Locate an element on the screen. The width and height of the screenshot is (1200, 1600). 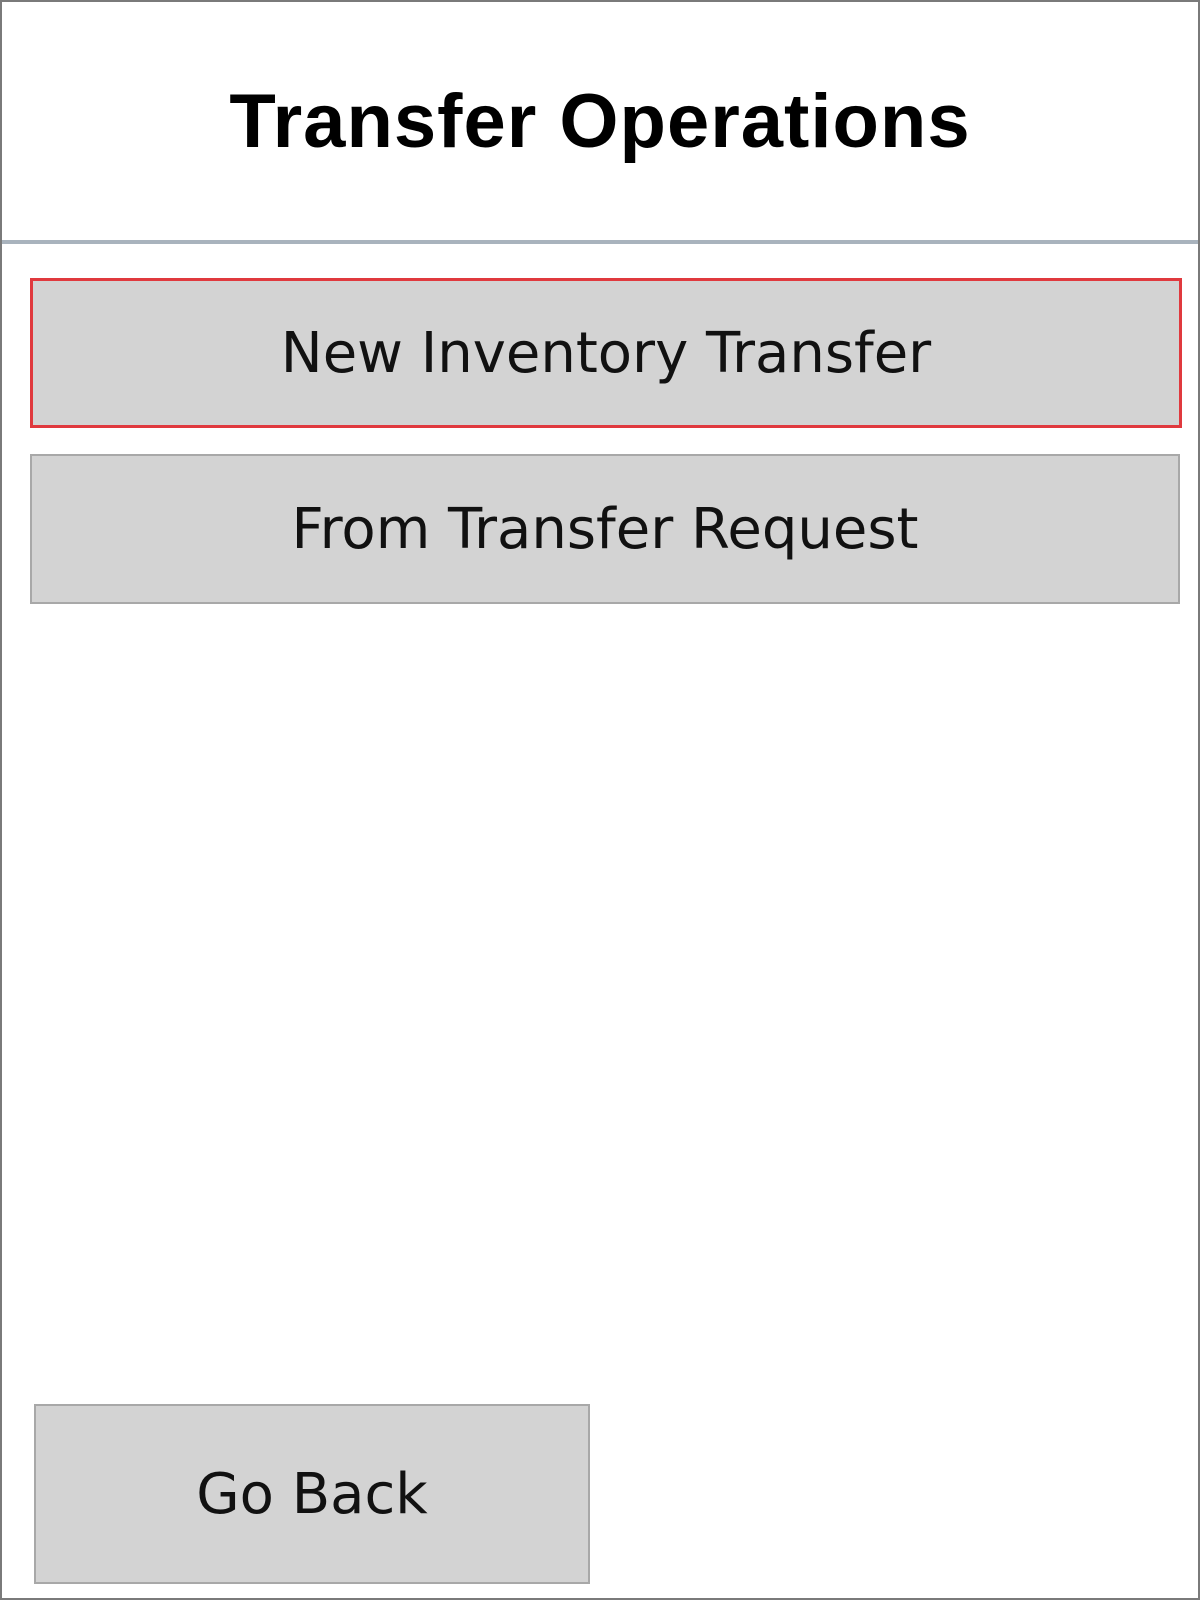
go-back-label: Go Back is located at coordinates (312, 1494).